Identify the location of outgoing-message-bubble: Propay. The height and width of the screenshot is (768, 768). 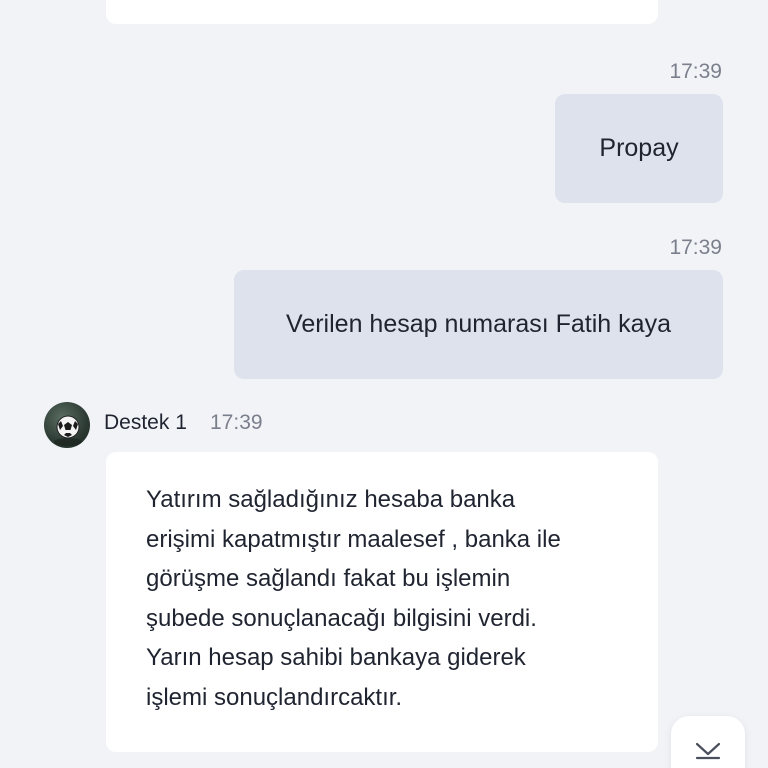
(639, 148).